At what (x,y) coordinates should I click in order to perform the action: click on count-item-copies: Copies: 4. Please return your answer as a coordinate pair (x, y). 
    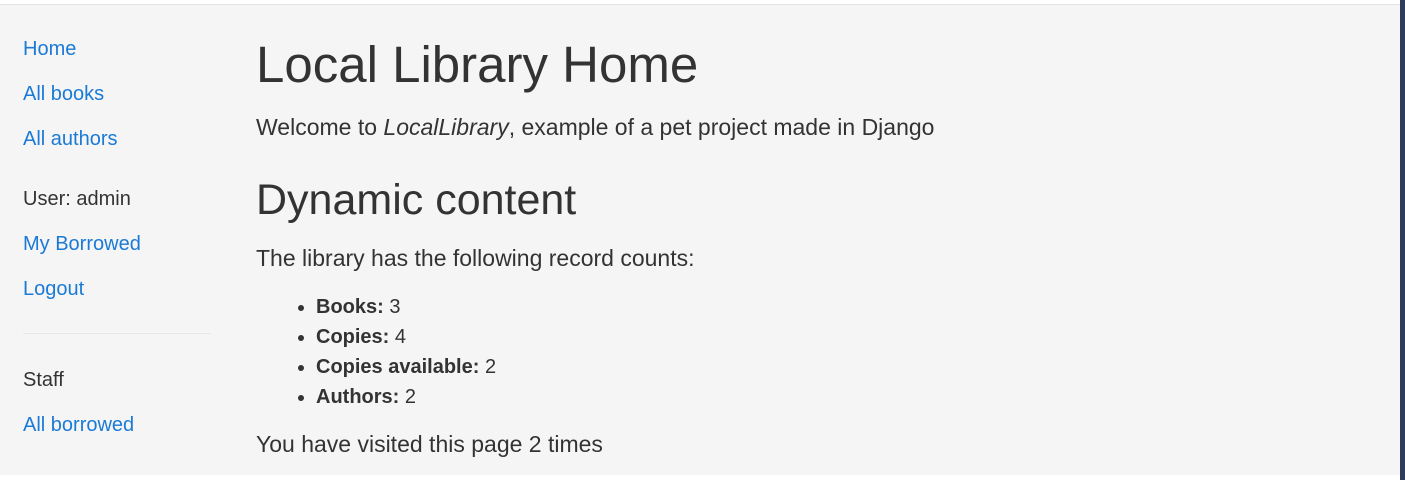
    Looking at the image, I should click on (397, 337).